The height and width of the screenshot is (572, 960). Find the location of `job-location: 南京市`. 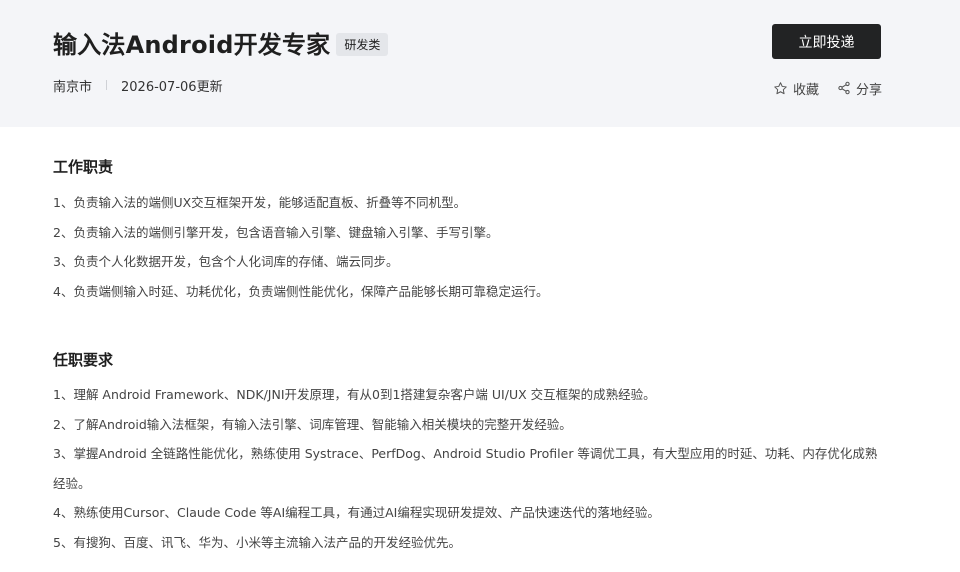

job-location: 南京市 is located at coordinates (73, 87).